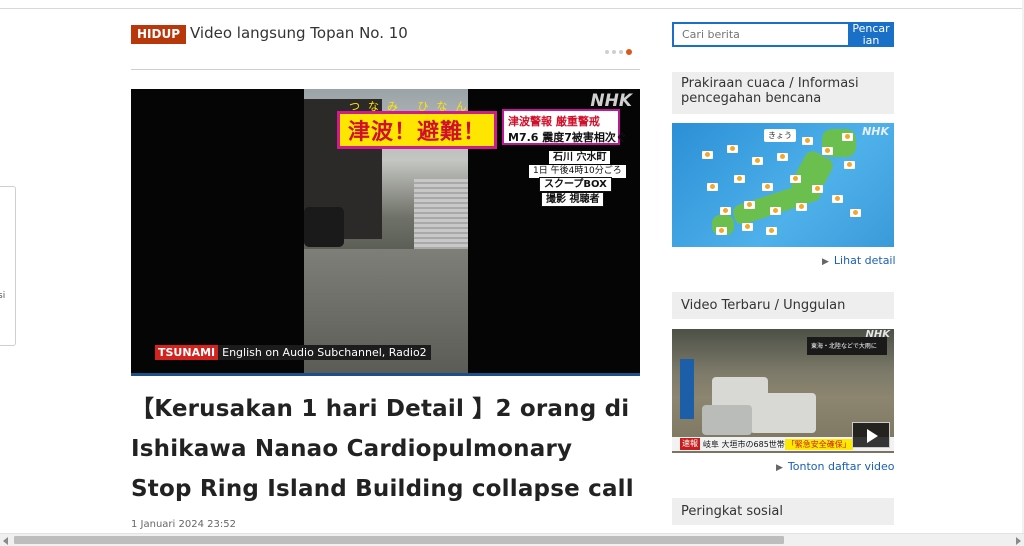 The width and height of the screenshot is (1024, 546). I want to click on warning-line-1: 津波警報 厳重警戒, so click(554, 121).